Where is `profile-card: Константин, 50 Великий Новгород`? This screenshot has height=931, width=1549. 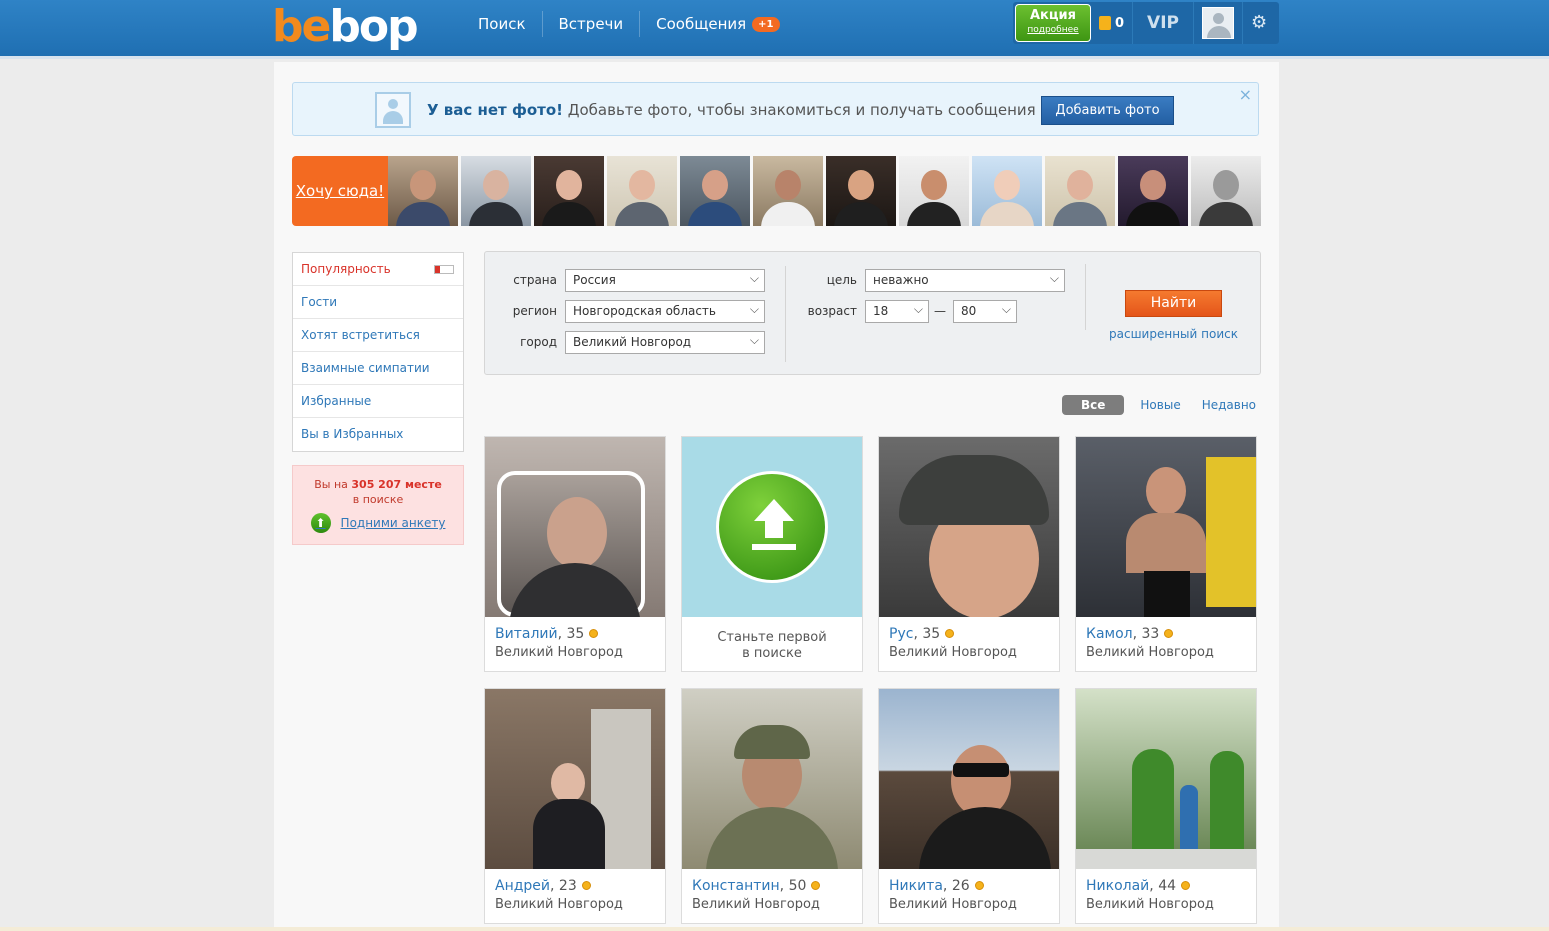
profile-card: Константин, 50 Великий Новгород is located at coordinates (772, 806).